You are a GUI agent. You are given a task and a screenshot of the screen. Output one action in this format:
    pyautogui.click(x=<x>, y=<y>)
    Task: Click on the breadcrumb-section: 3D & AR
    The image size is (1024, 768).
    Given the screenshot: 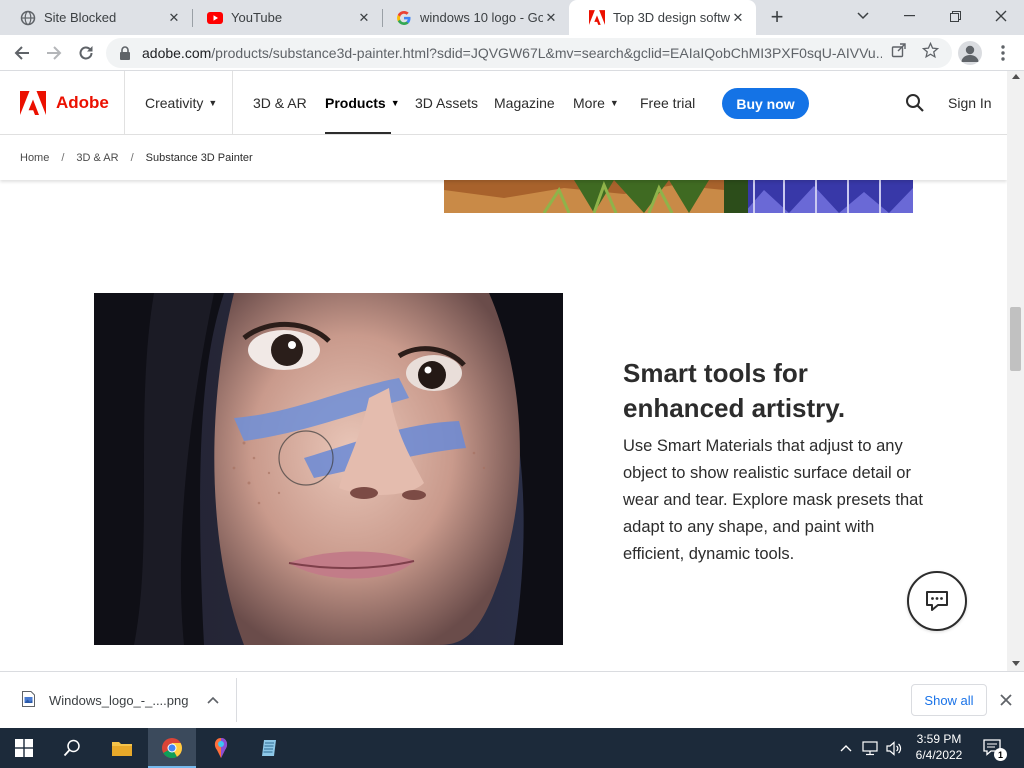 What is the action you would take?
    pyautogui.click(x=97, y=158)
    